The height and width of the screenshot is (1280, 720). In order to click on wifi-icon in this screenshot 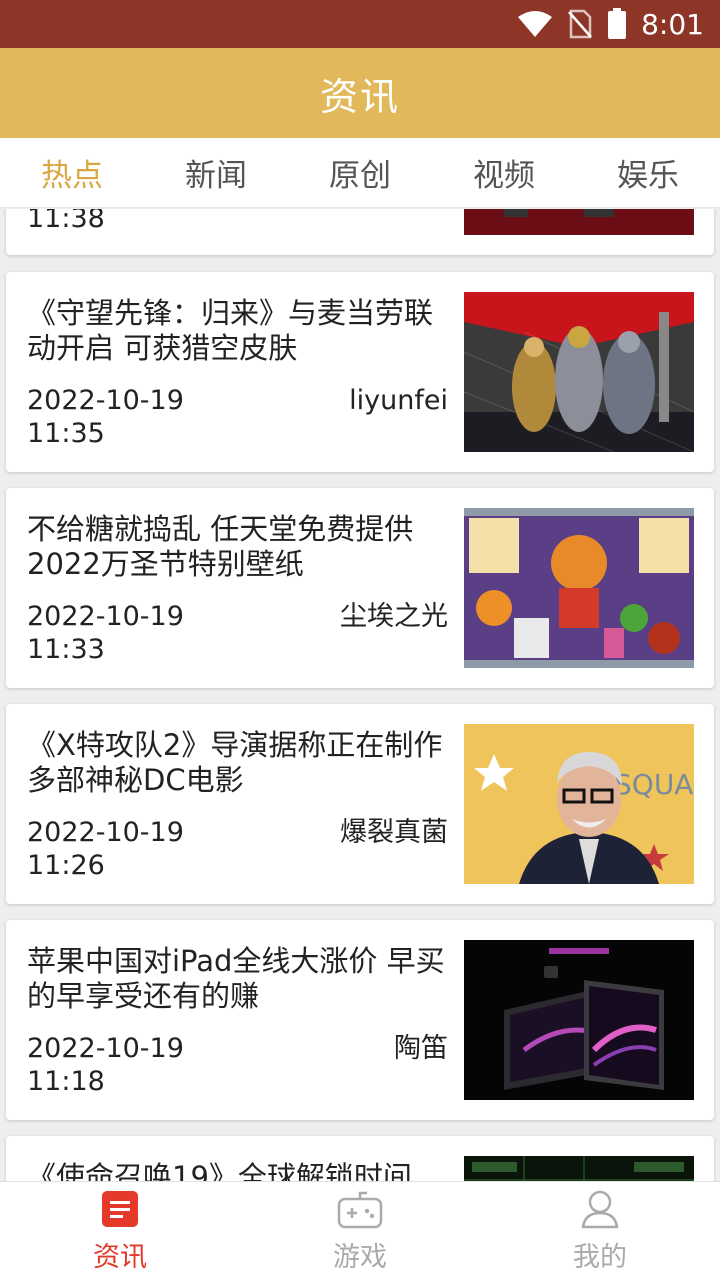, I will do `click(535, 24)`.